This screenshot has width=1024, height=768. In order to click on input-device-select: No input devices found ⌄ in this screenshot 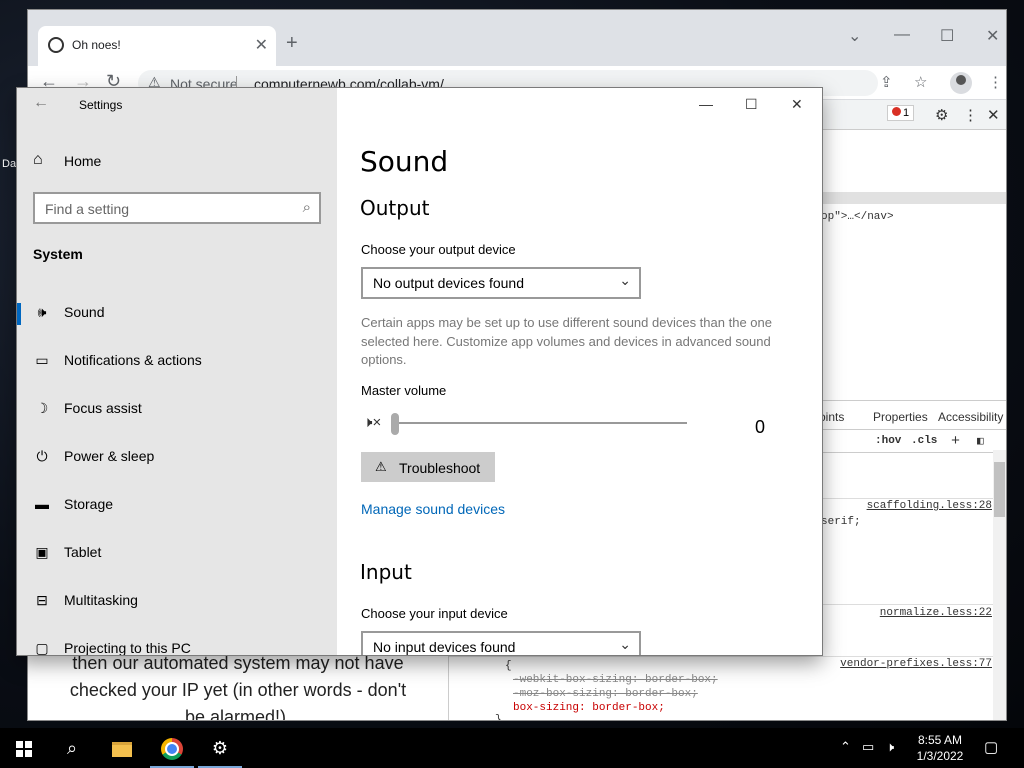, I will do `click(501, 643)`.